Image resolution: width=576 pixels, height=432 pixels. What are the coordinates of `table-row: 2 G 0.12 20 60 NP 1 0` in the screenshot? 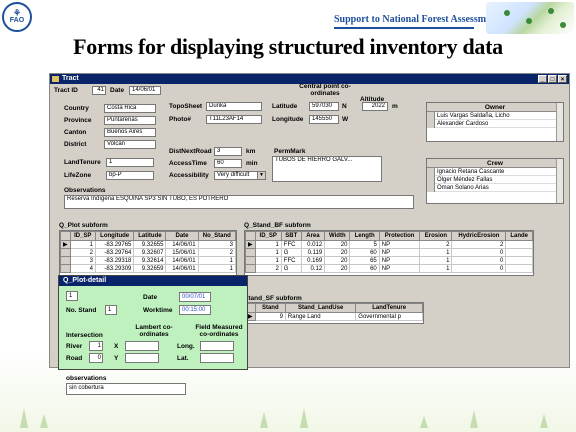 It's located at (389, 268).